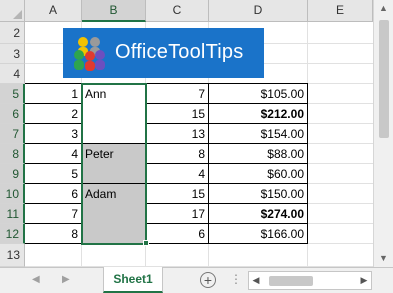 The height and width of the screenshot is (293, 393). I want to click on select-all-corner, so click(12, 11).